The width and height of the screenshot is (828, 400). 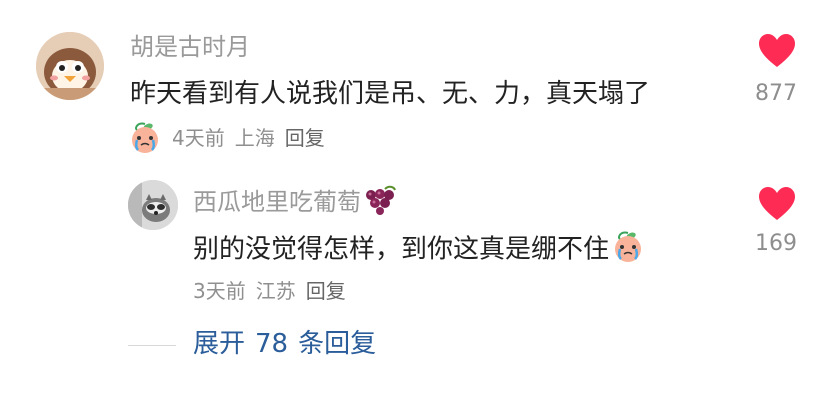 I want to click on expand-prefix: 展开, so click(x=219, y=344).